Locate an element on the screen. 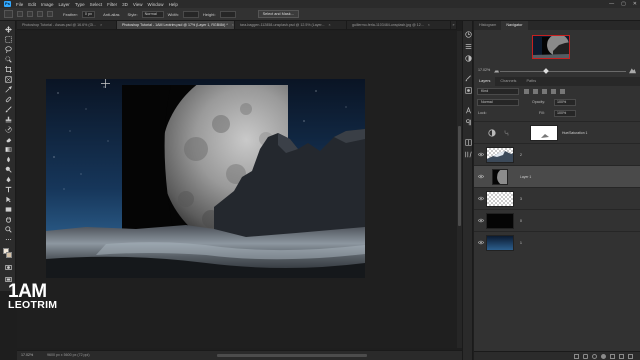 The image size is (640, 360). clipping-chain-icon is located at coordinates (506, 133).